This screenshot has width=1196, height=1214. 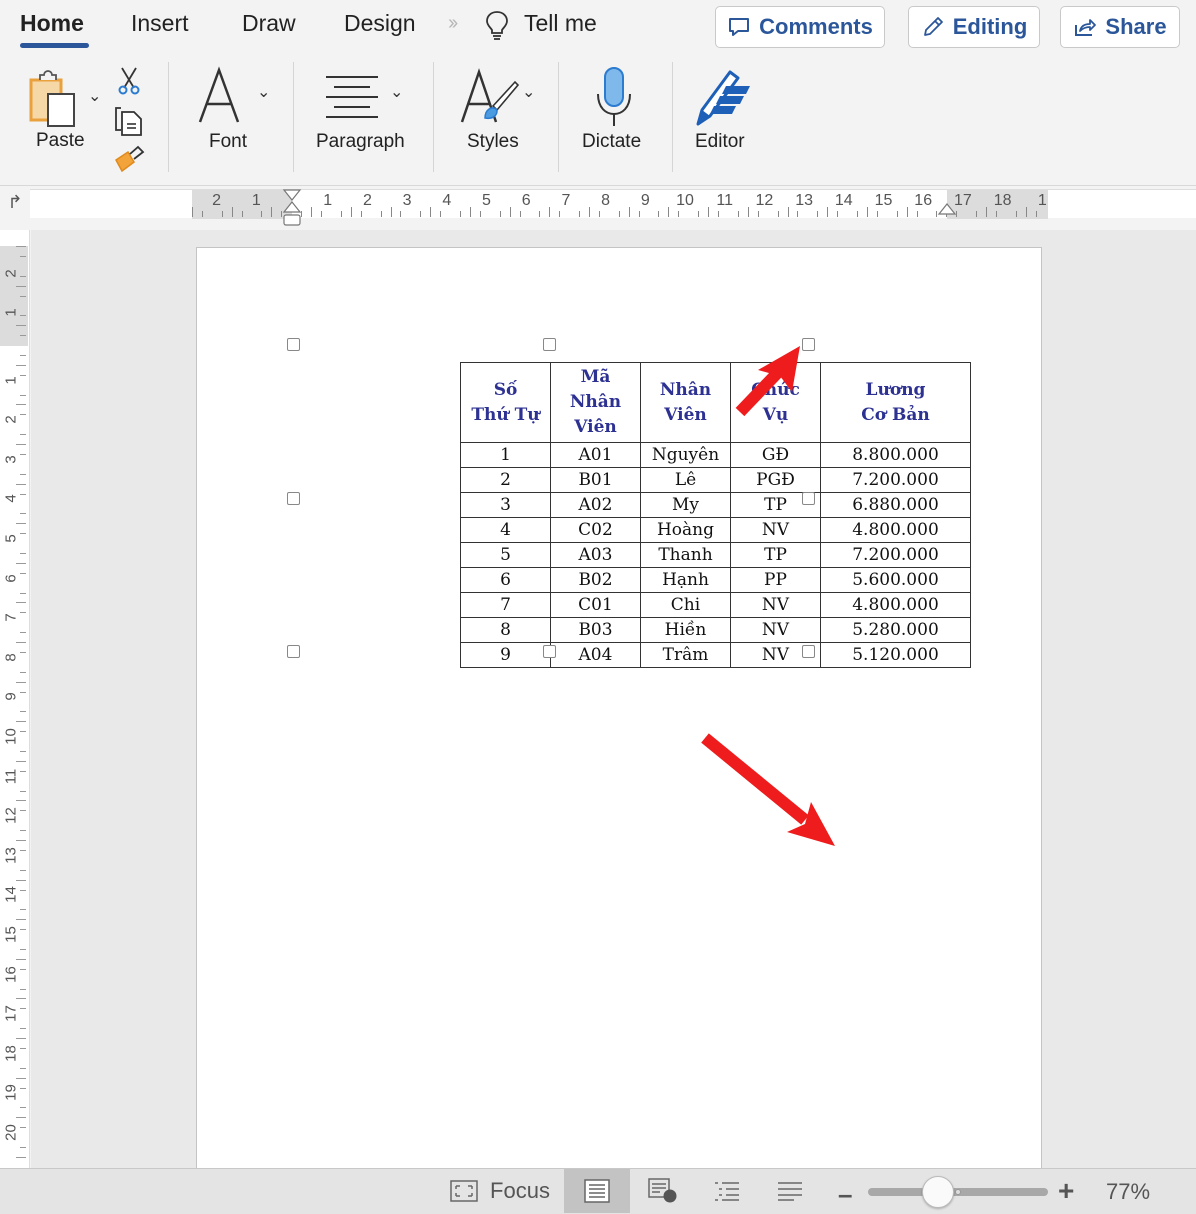 I want to click on table-cell: A01, so click(x=595, y=455).